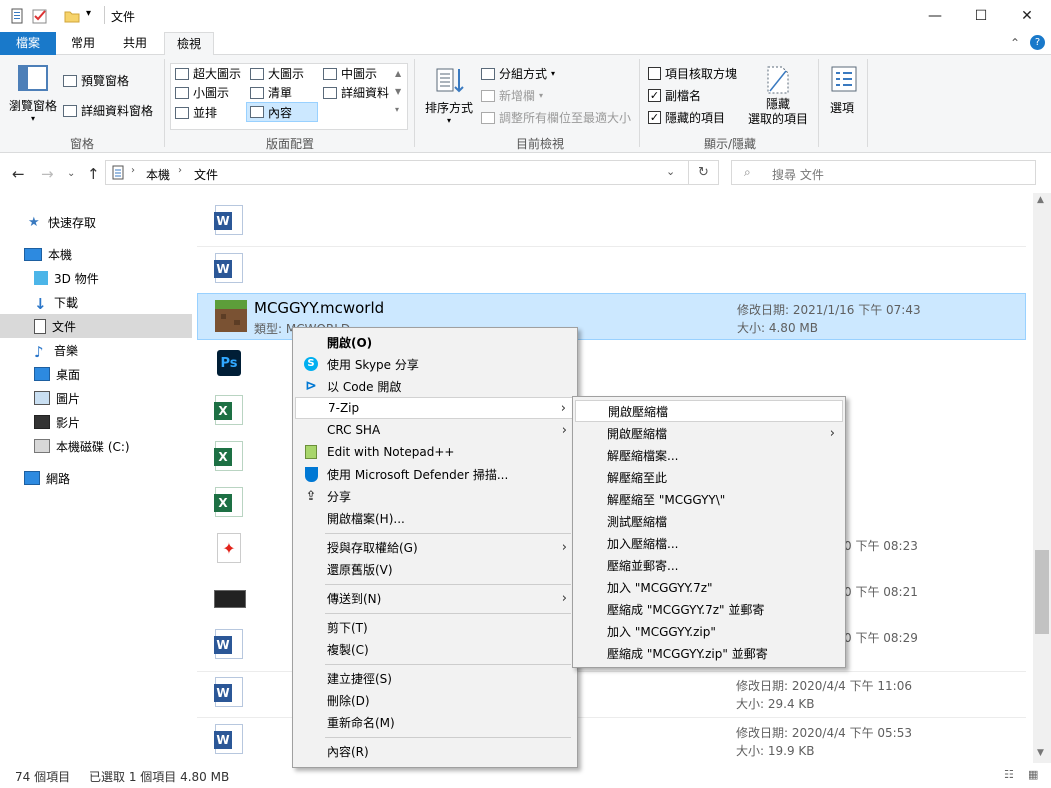 The image size is (1051, 788). What do you see at coordinates (277, 73) in the screenshot?
I see `layout-large-icons: 大圖示` at bounding box center [277, 73].